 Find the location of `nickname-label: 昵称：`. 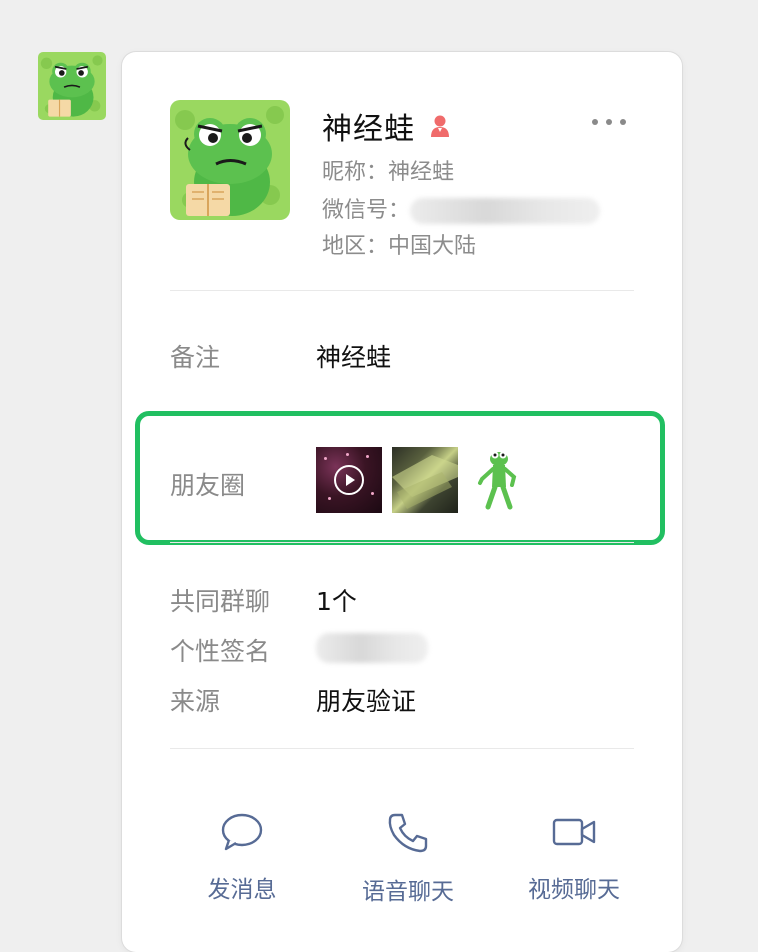

nickname-label: 昵称： is located at coordinates (355, 172).